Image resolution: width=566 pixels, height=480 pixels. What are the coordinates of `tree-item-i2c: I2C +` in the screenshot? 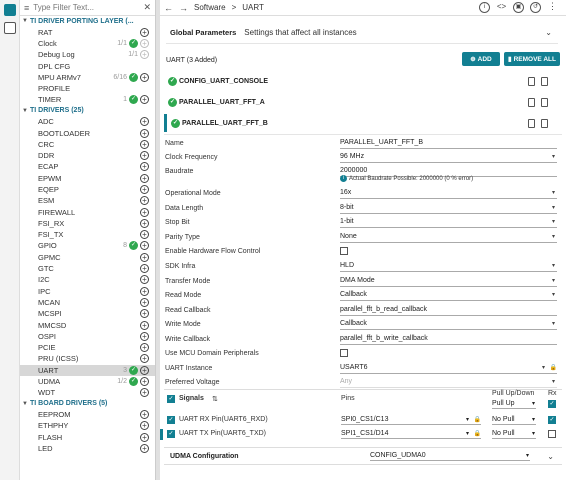 It's located at (87, 279).